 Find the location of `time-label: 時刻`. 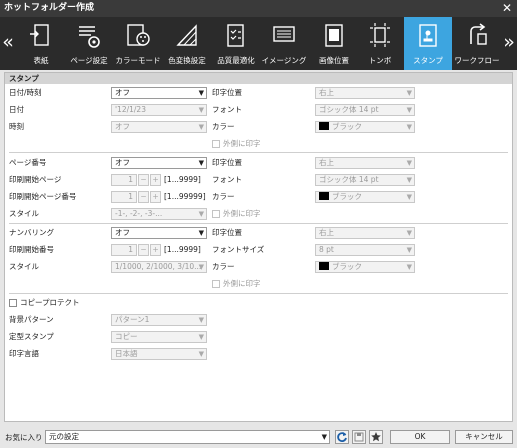

time-label: 時刻 is located at coordinates (16, 126).